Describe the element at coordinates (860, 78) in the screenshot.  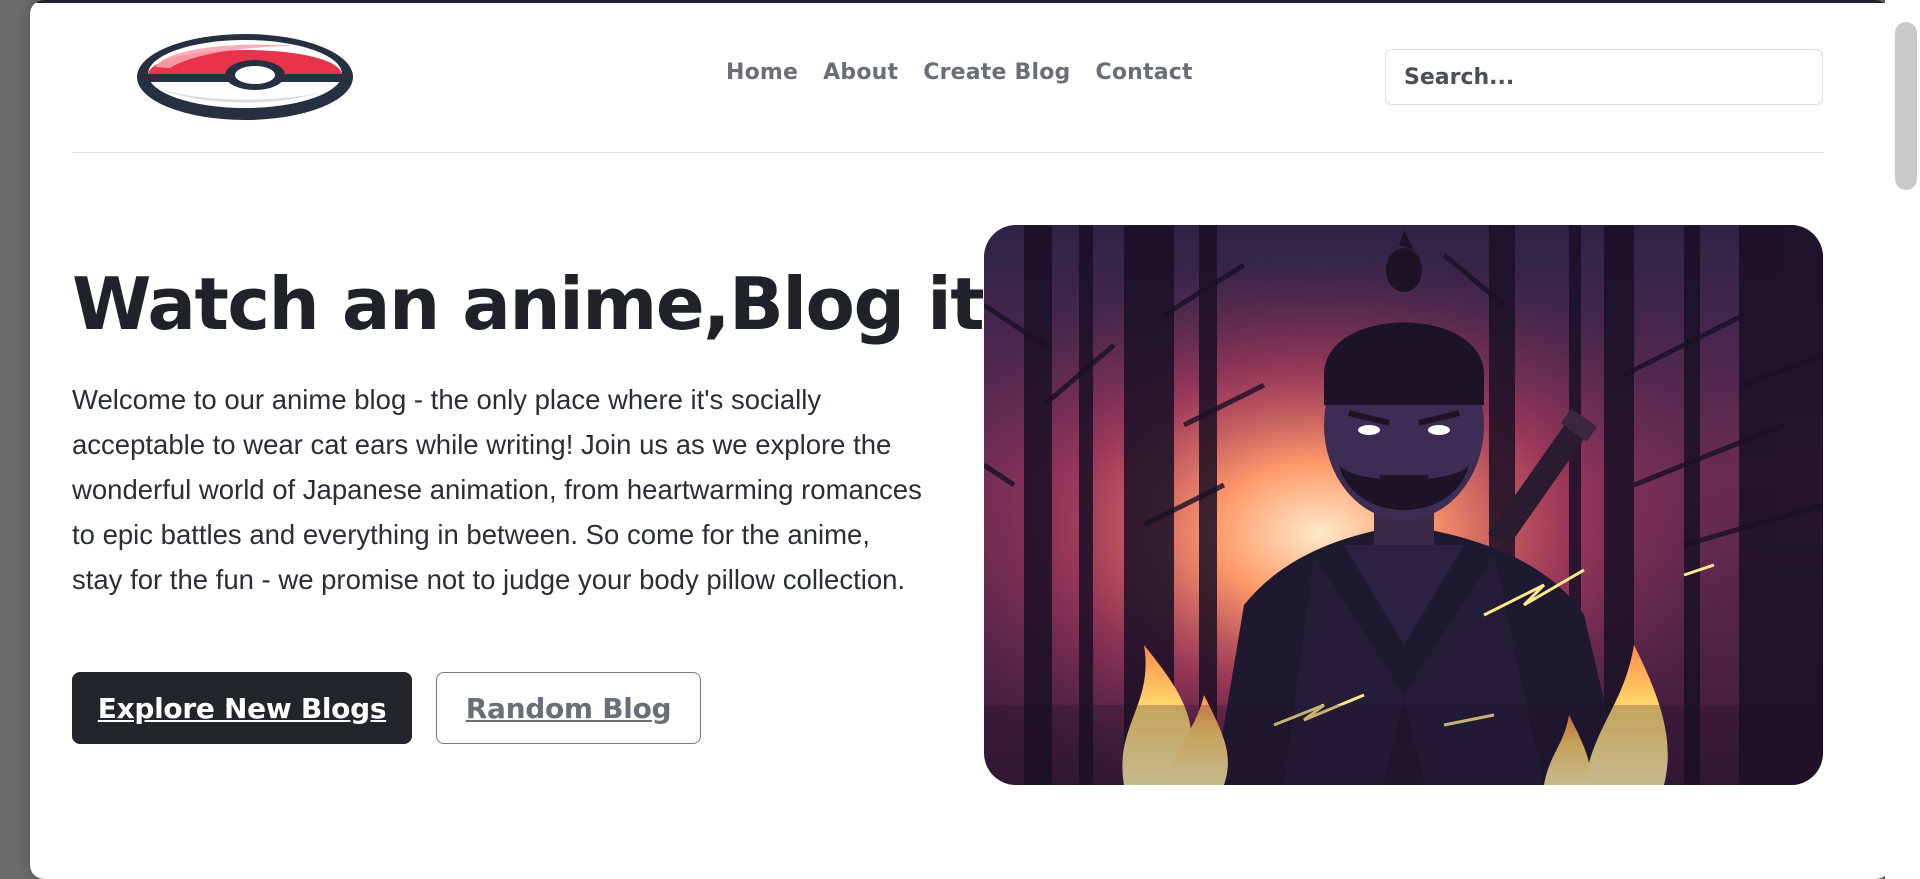
I see `nav-about: About` at that location.